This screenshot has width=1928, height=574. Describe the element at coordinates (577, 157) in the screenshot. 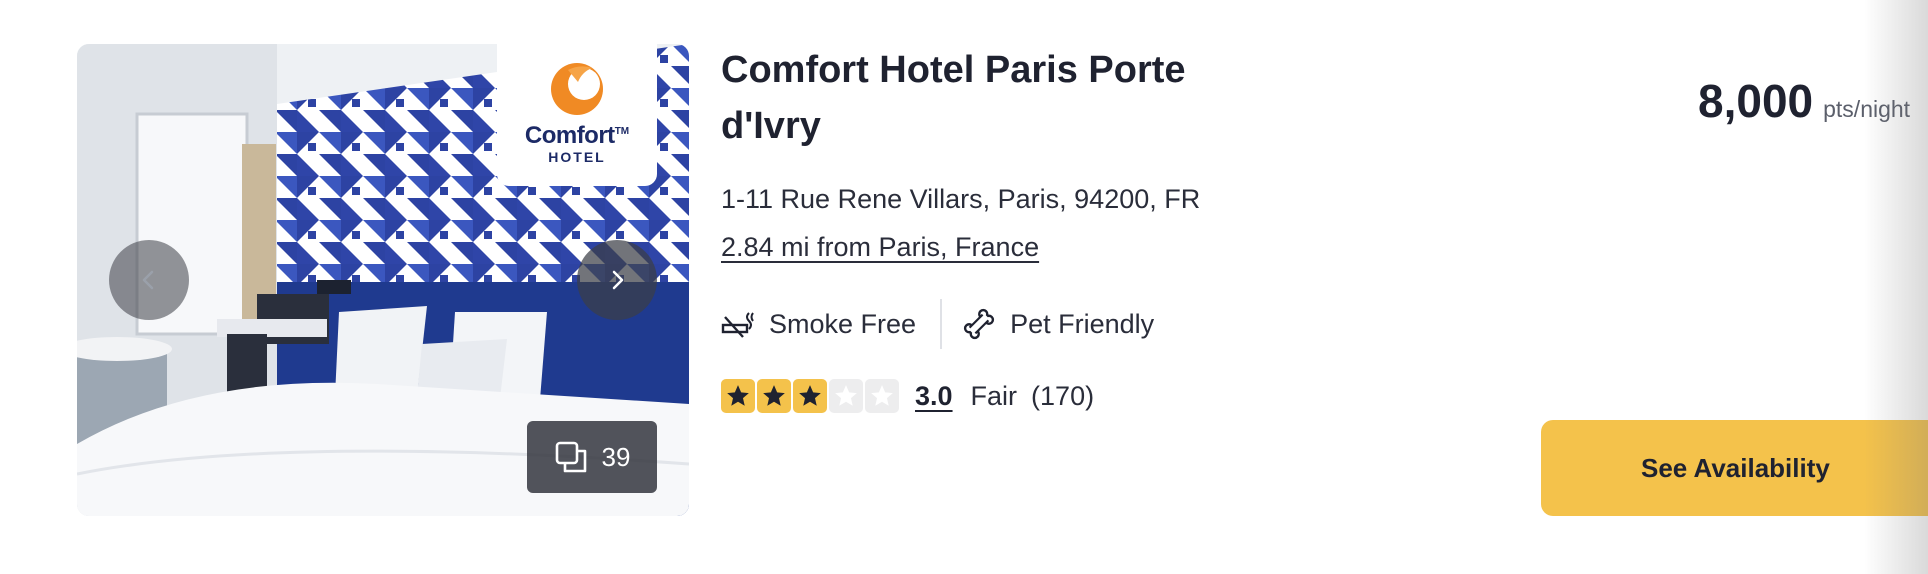

I see `brand-logo-sub: HOTEL` at that location.